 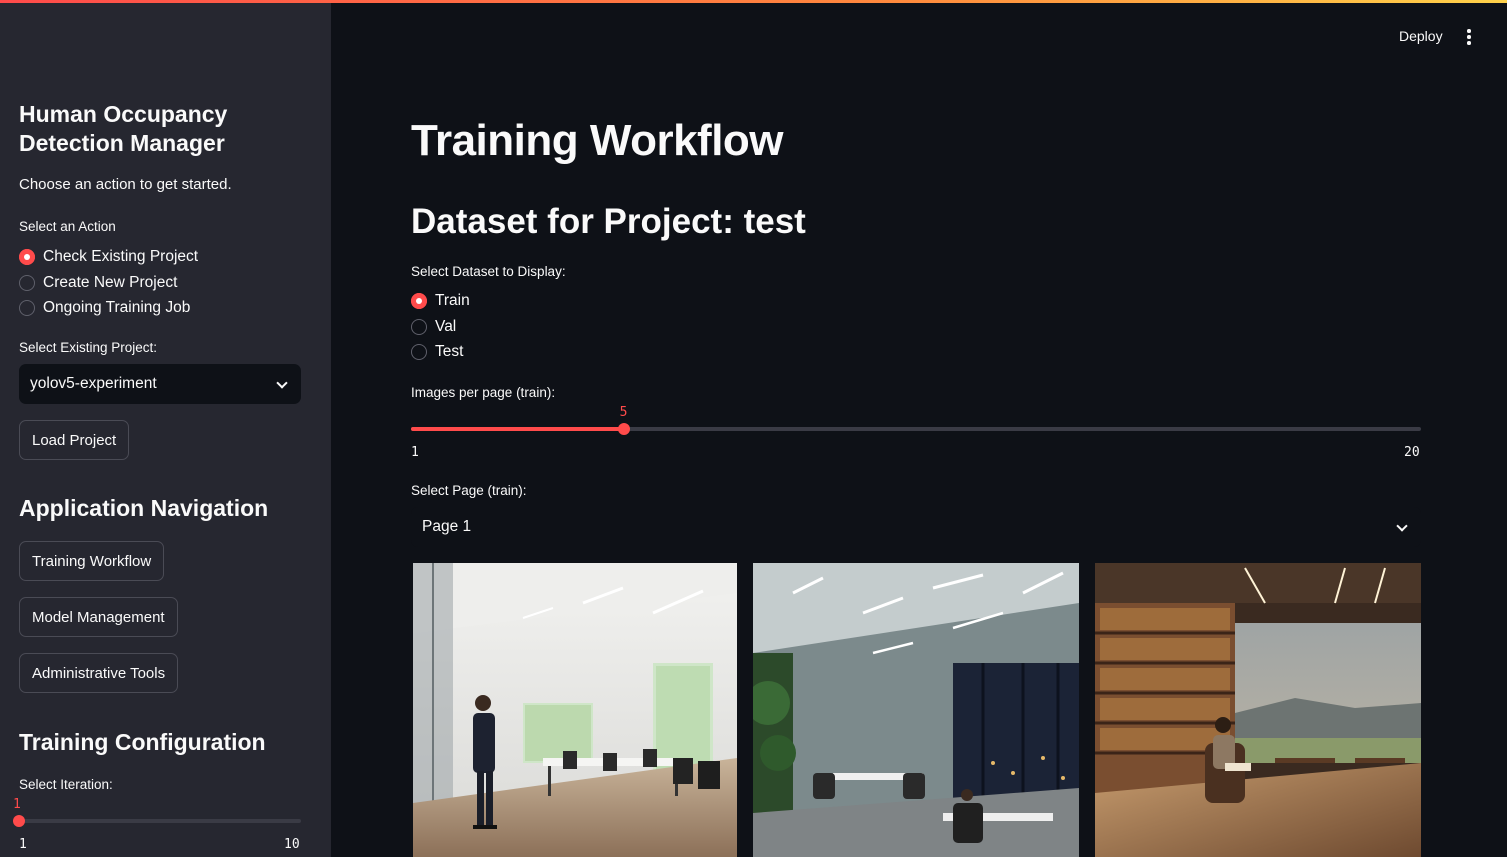 I want to click on per-page-slider-value: 5, so click(x=623, y=412).